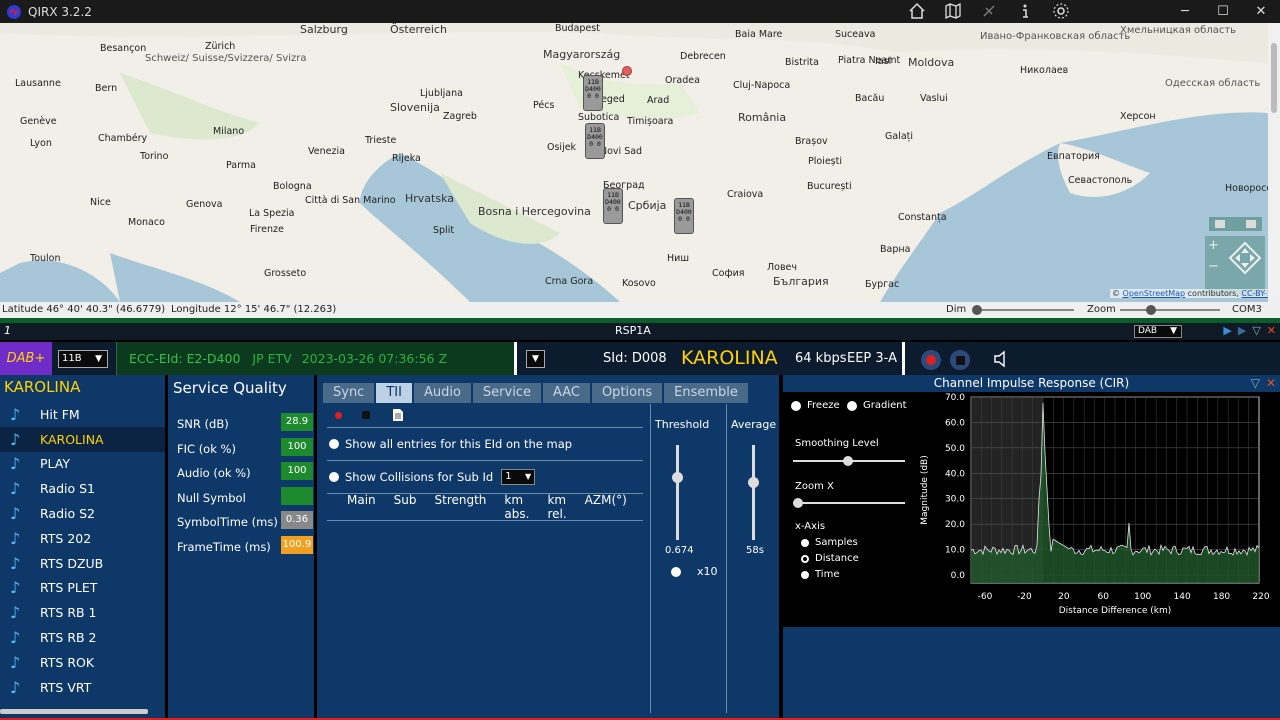  Describe the element at coordinates (796, 405) in the screenshot. I see `freeze-checkbox` at that location.